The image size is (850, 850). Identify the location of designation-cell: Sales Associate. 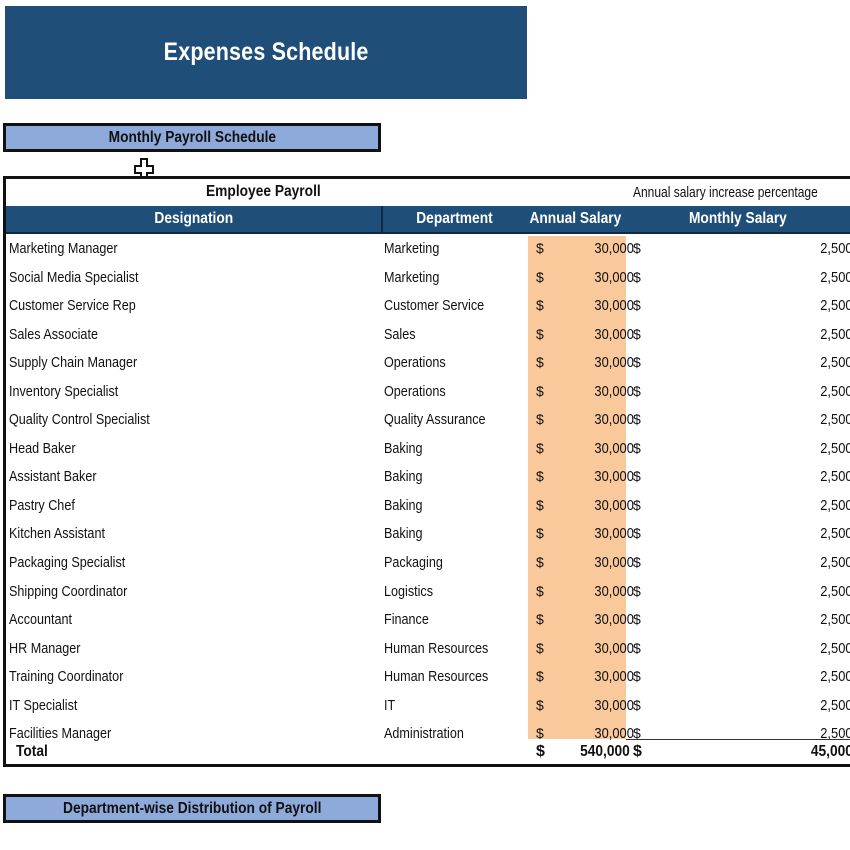
(53, 334).